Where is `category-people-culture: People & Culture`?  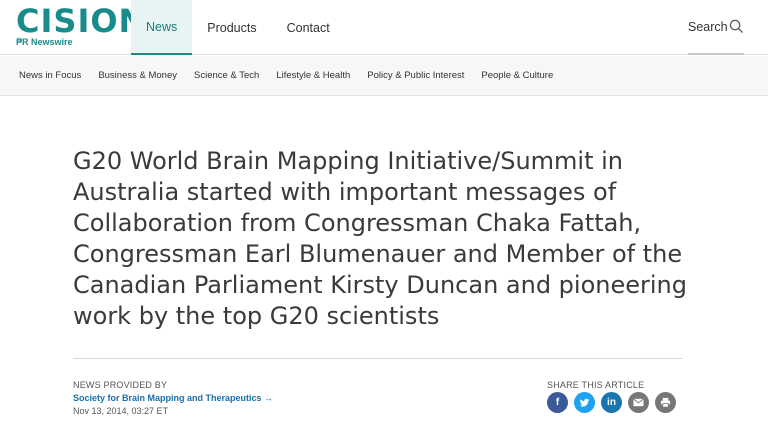 category-people-culture: People & Culture is located at coordinates (517, 75).